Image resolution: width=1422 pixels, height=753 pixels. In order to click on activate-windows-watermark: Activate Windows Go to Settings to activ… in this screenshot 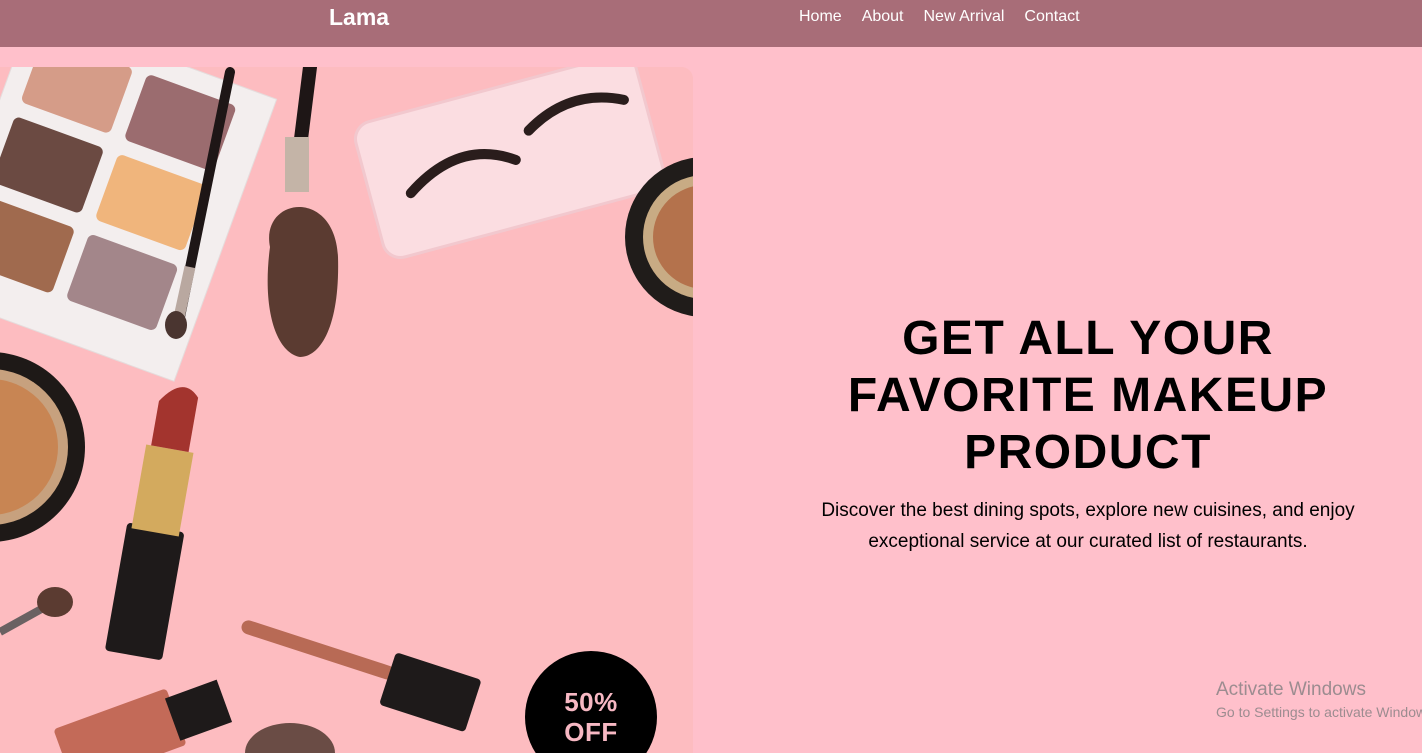, I will do `click(1319, 700)`.